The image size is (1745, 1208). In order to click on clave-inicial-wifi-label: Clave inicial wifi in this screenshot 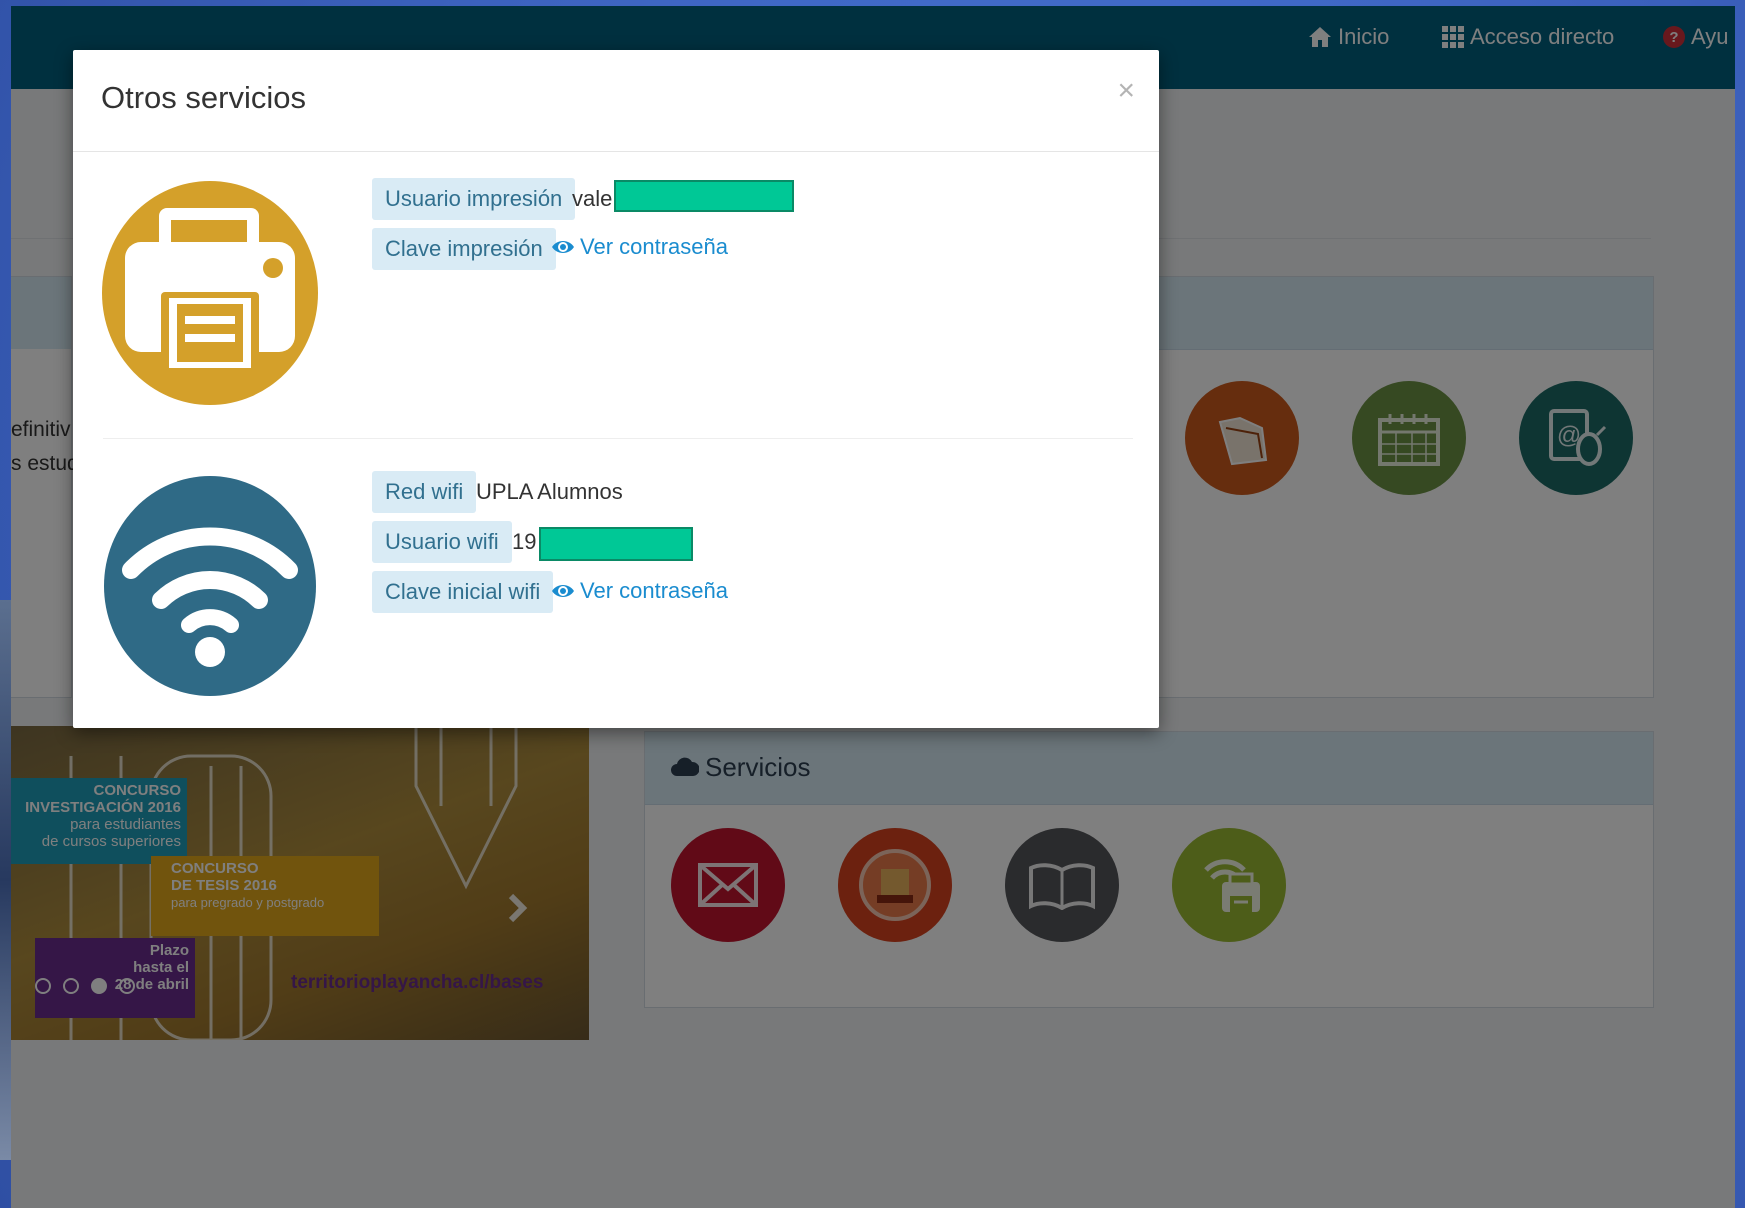, I will do `click(463, 592)`.